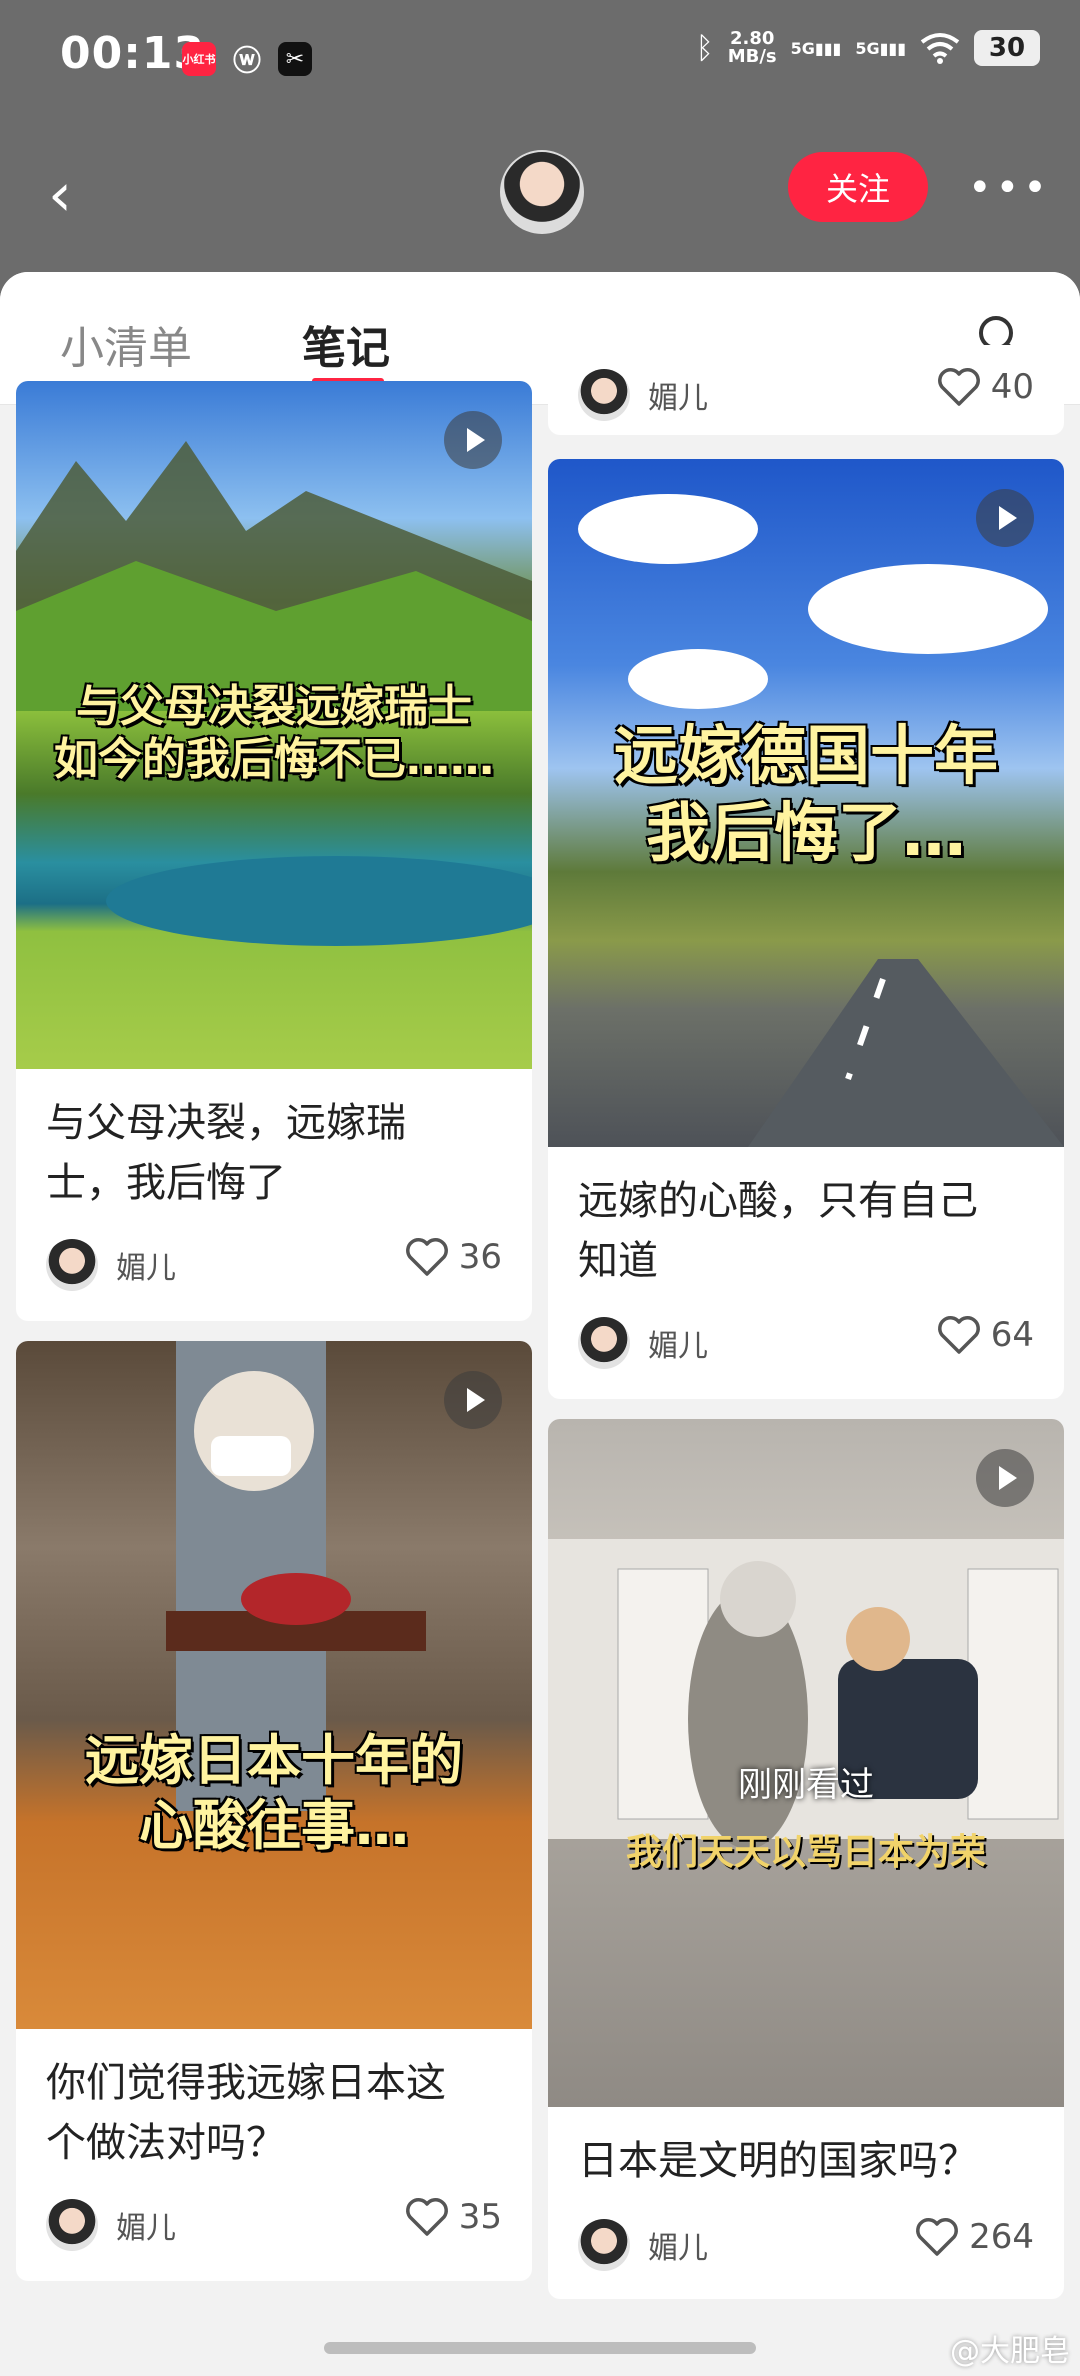 The width and height of the screenshot is (1080, 2376). What do you see at coordinates (806, 1785) in the screenshot?
I see `recently-viewed-label: 刚刚看过` at bounding box center [806, 1785].